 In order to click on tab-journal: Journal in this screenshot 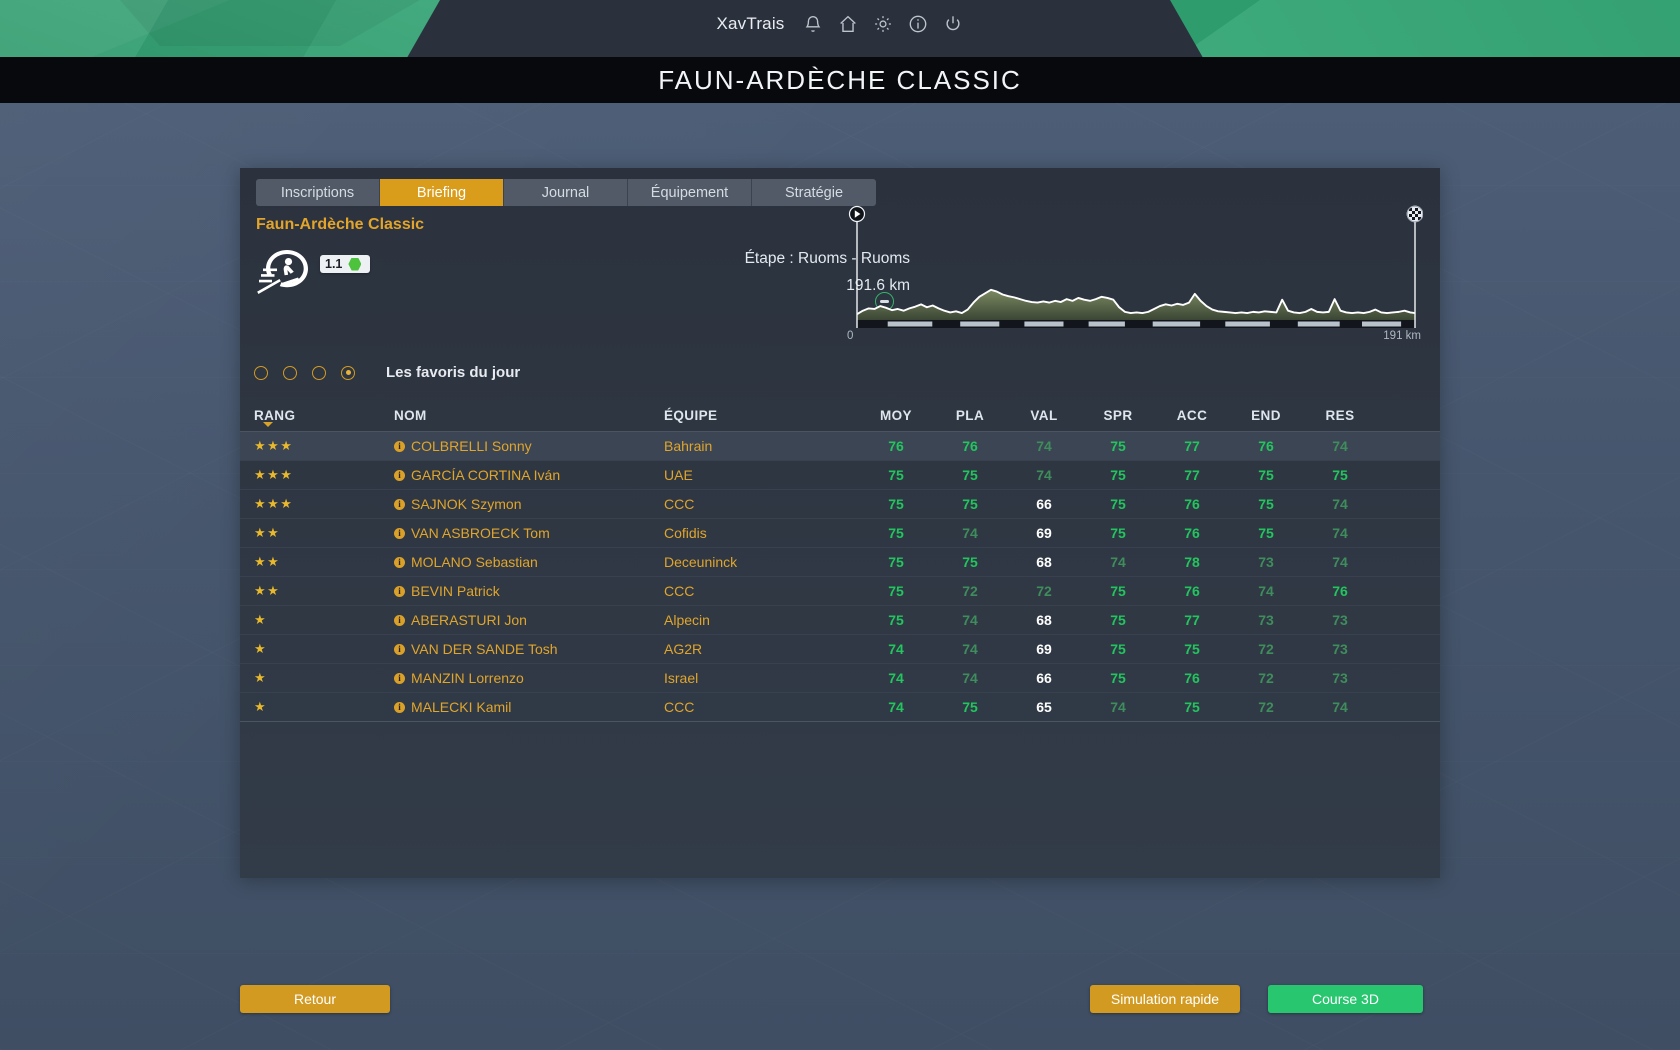, I will do `click(566, 192)`.